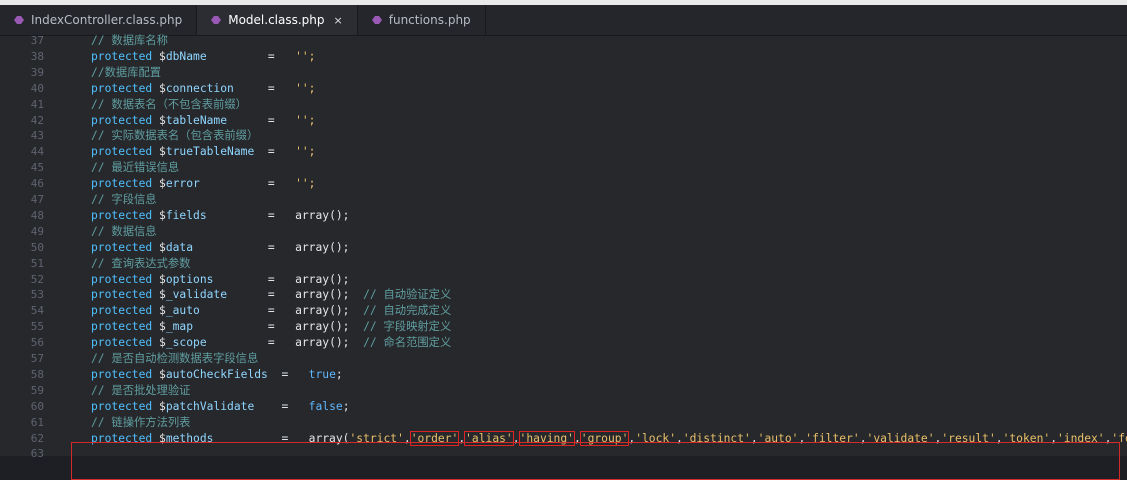 Image resolution: width=1127 pixels, height=480 pixels. I want to click on tab-label: Model.class.php, so click(276, 20).